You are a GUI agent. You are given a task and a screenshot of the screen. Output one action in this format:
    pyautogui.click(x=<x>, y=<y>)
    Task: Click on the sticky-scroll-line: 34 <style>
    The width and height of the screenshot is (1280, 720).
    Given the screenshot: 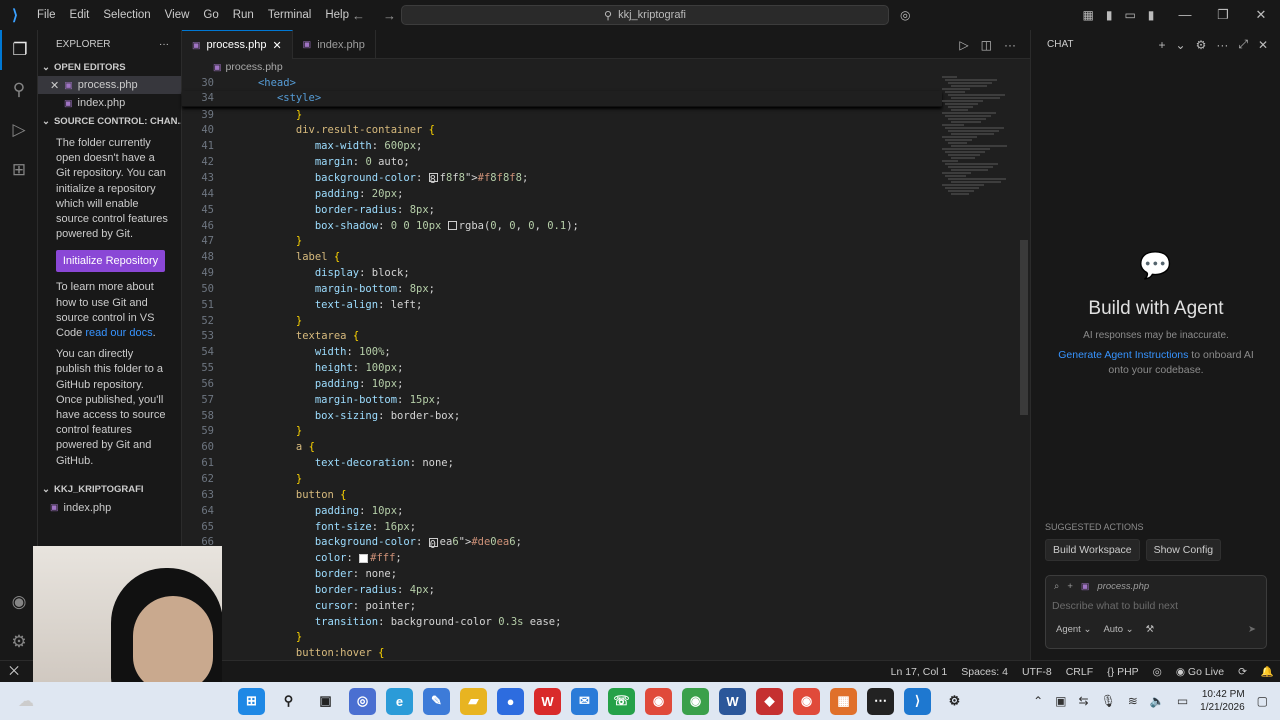 What is the action you would take?
    pyautogui.click(x=562, y=99)
    